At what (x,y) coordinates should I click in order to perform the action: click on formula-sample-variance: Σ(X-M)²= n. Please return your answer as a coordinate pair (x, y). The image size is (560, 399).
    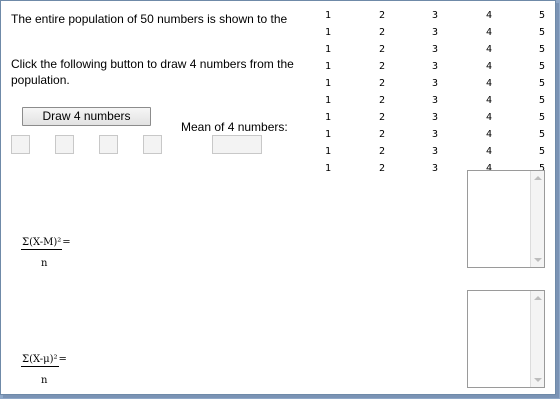
    Looking at the image, I should click on (46, 253).